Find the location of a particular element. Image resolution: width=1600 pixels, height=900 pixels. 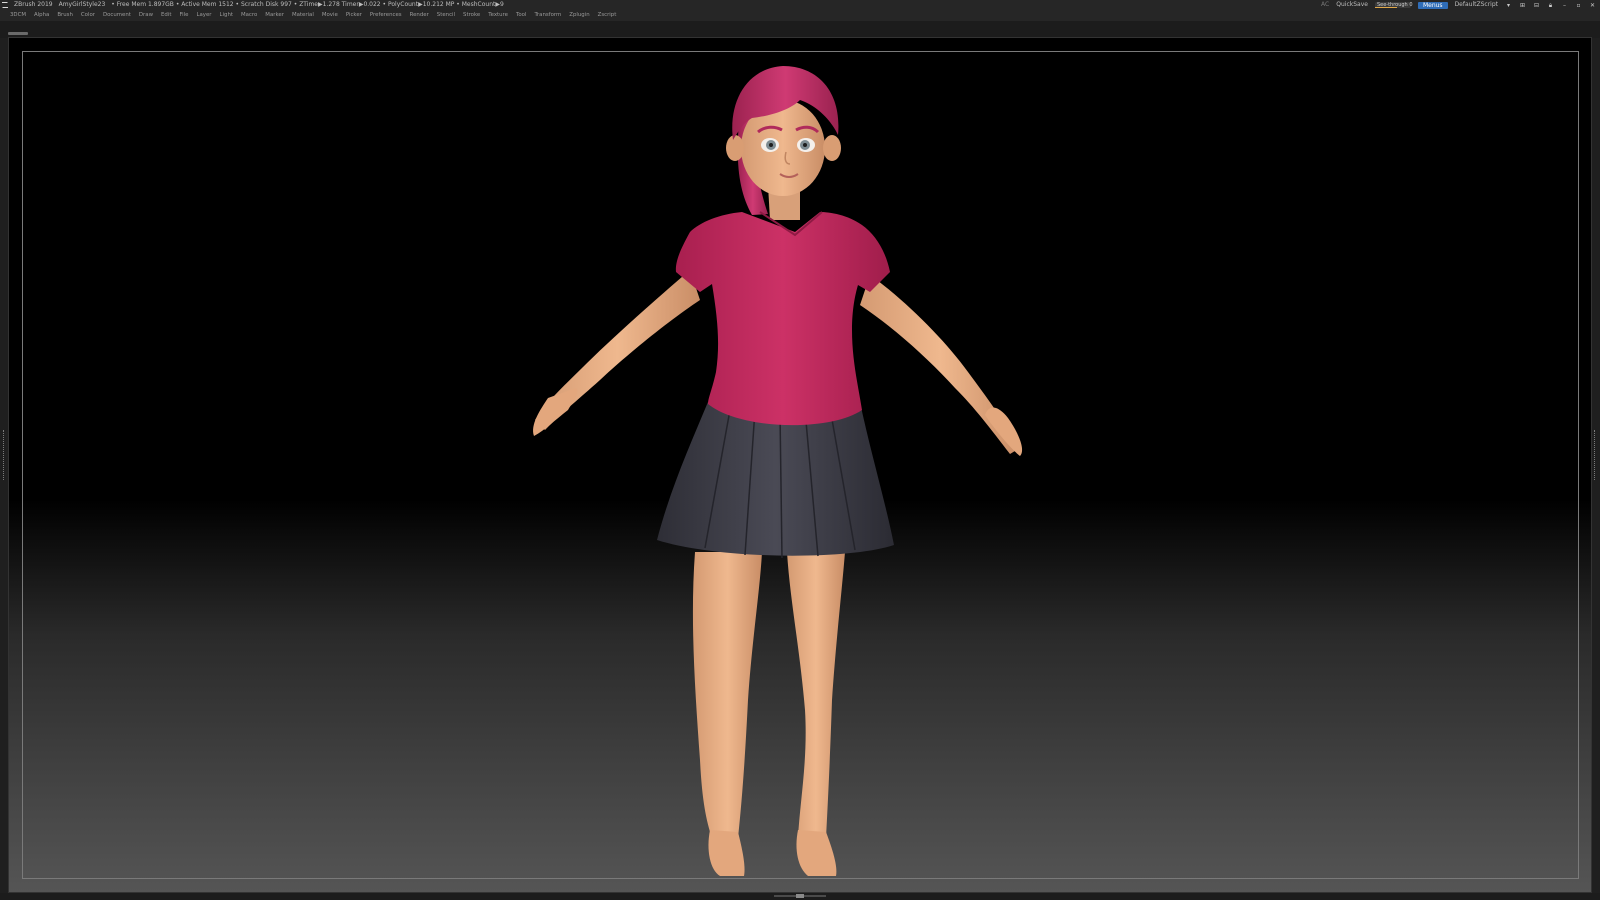

t-shirt is located at coordinates (782, 319).